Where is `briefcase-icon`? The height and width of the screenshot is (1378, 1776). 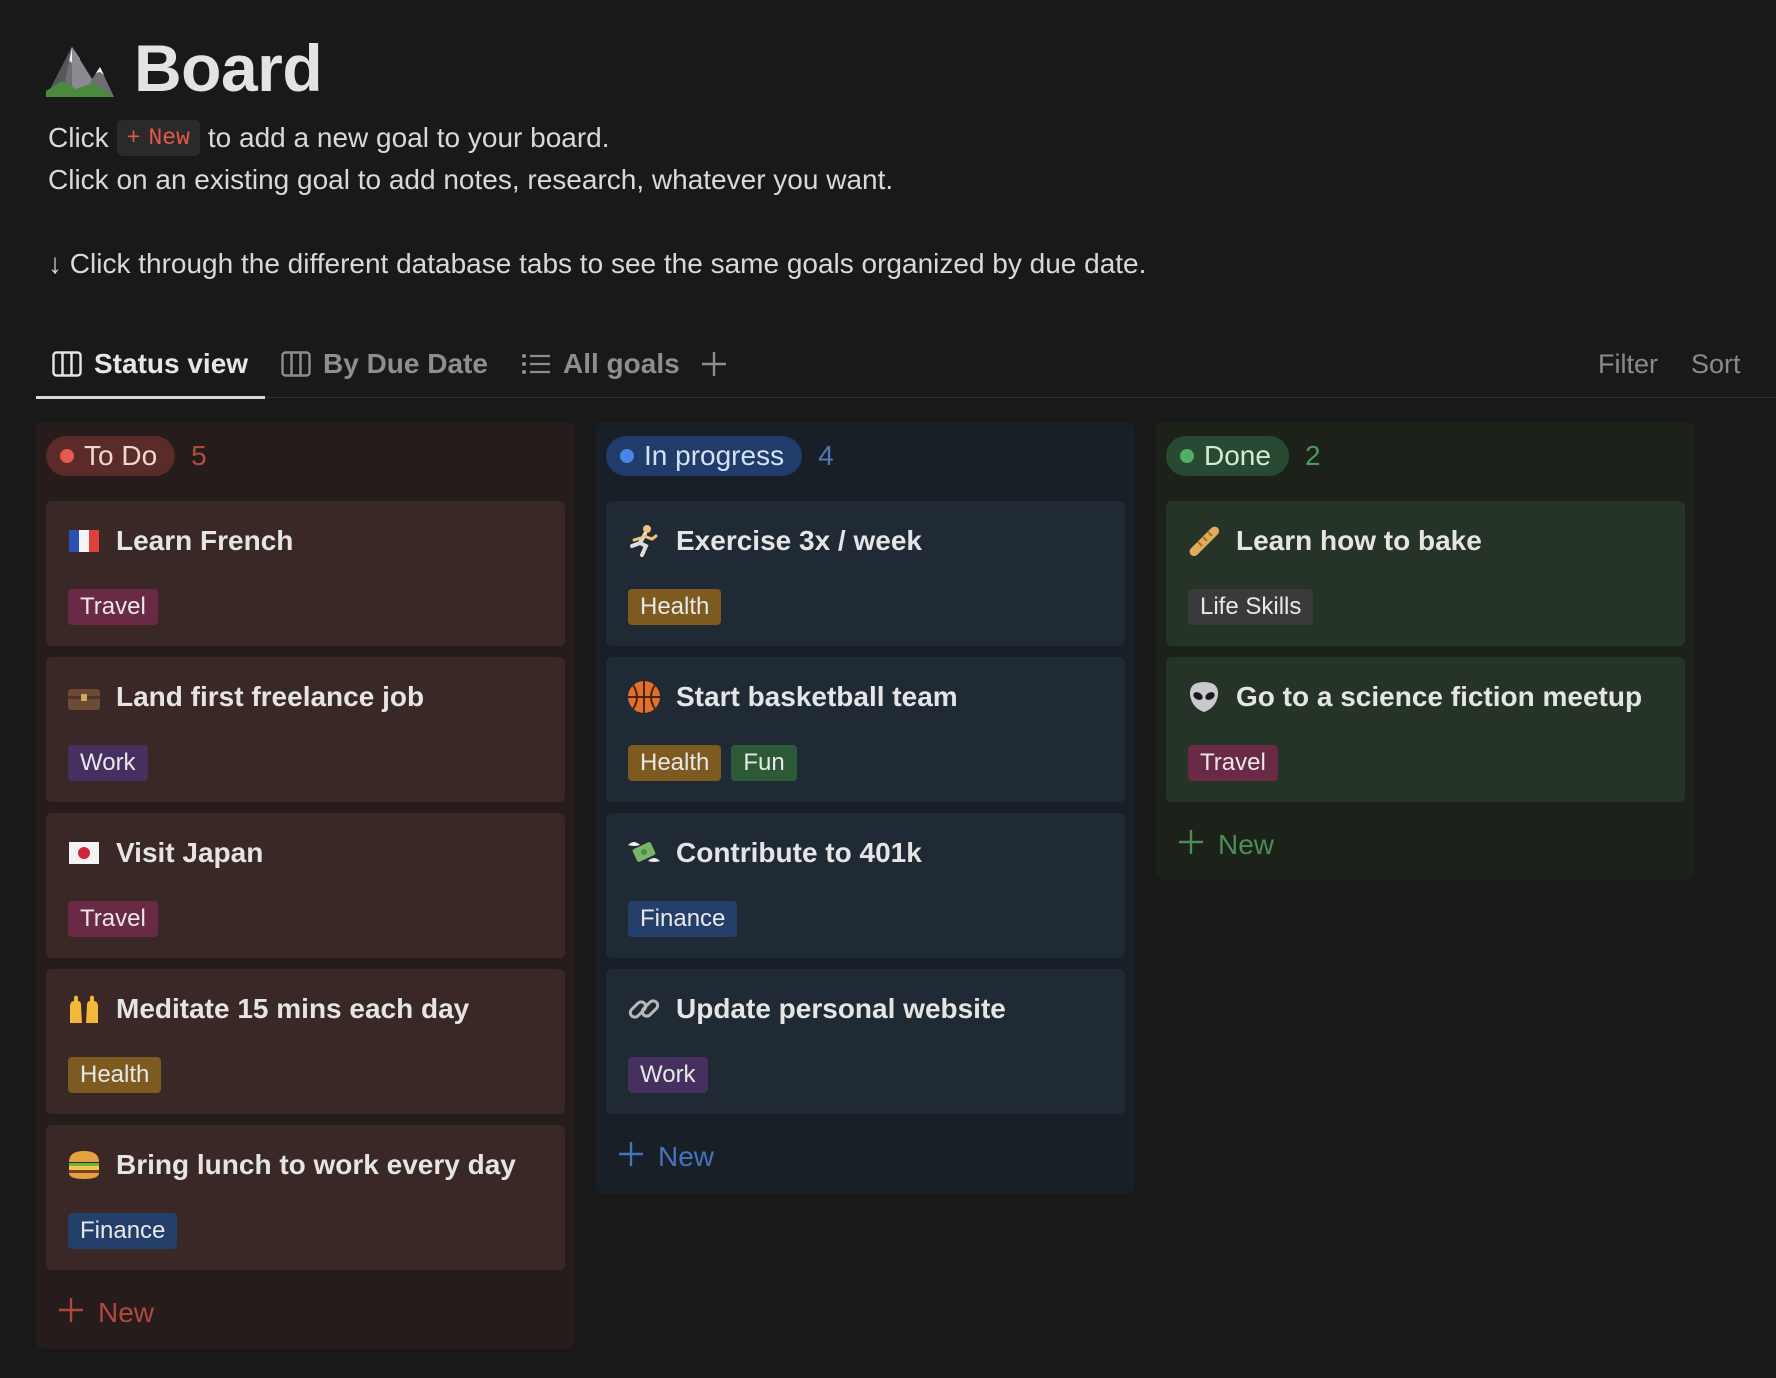
briefcase-icon is located at coordinates (84, 697).